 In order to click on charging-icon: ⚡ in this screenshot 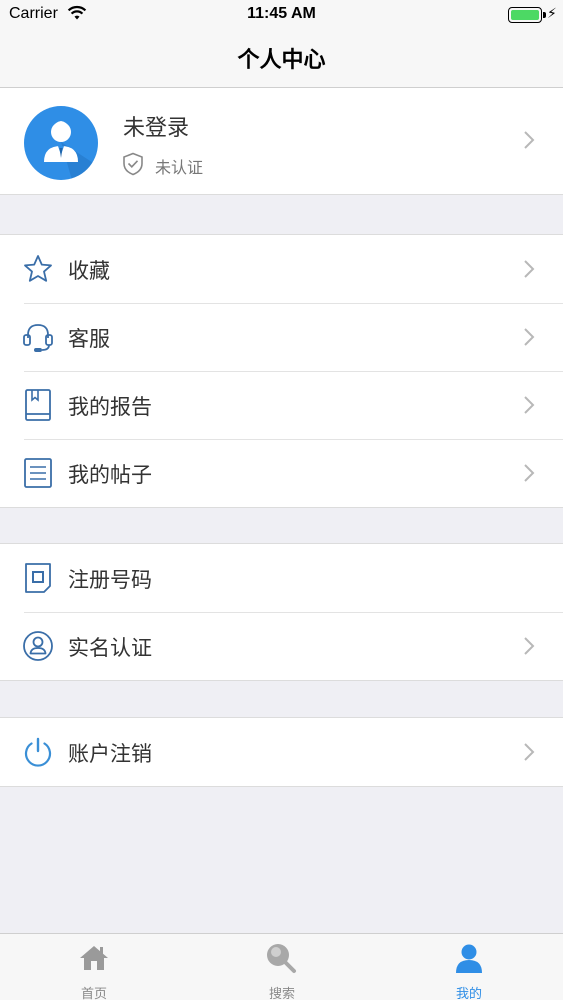, I will do `click(552, 14)`.